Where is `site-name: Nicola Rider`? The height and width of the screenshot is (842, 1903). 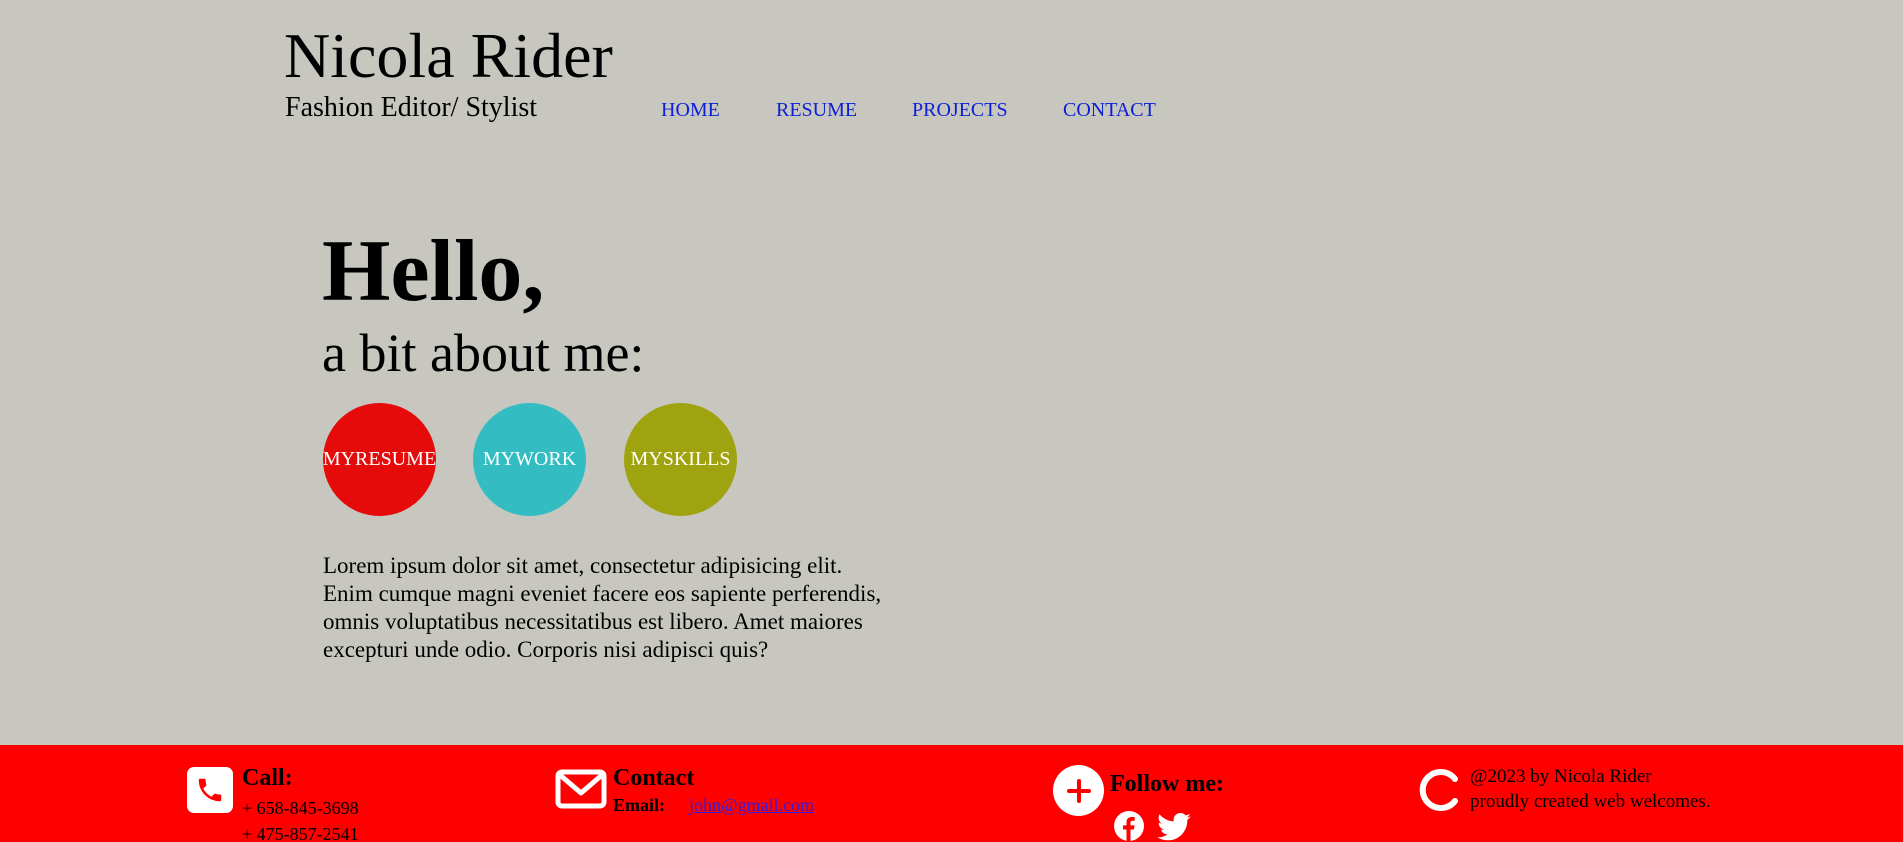 site-name: Nicola Rider is located at coordinates (448, 55).